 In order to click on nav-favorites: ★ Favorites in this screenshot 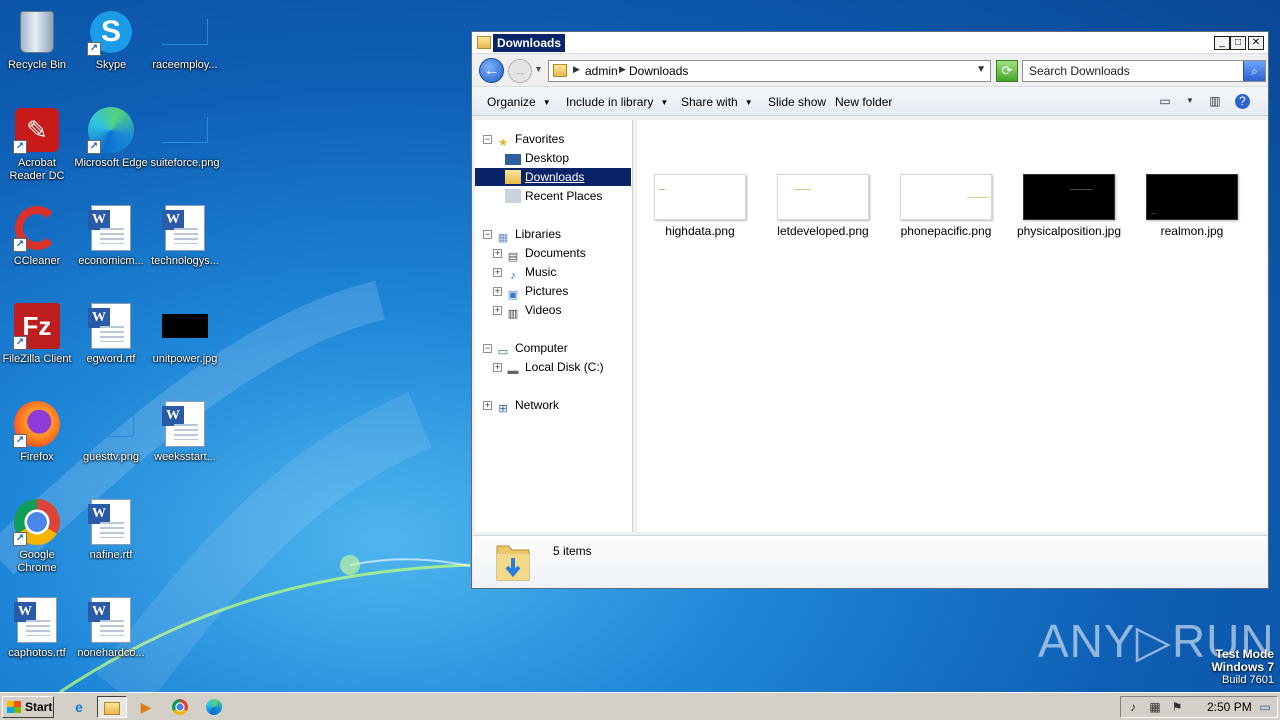, I will do `click(529, 139)`.